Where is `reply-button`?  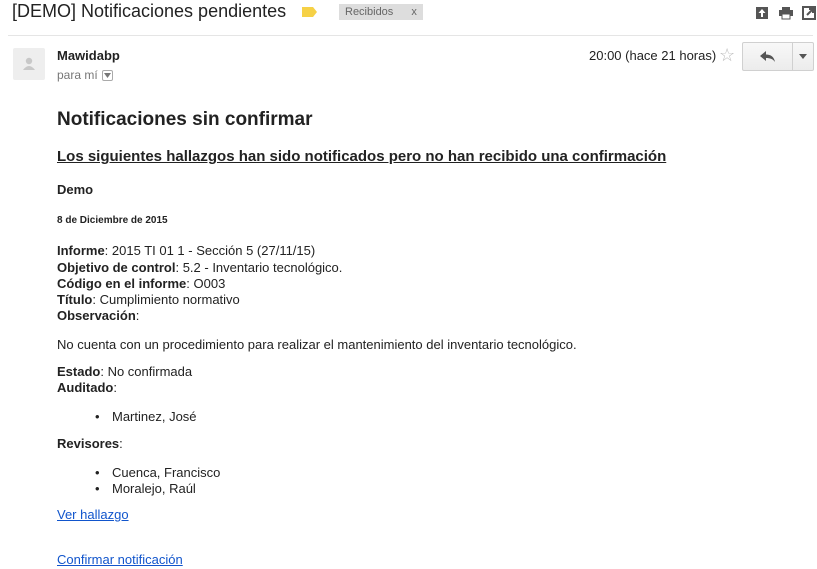
reply-button is located at coordinates (768, 56).